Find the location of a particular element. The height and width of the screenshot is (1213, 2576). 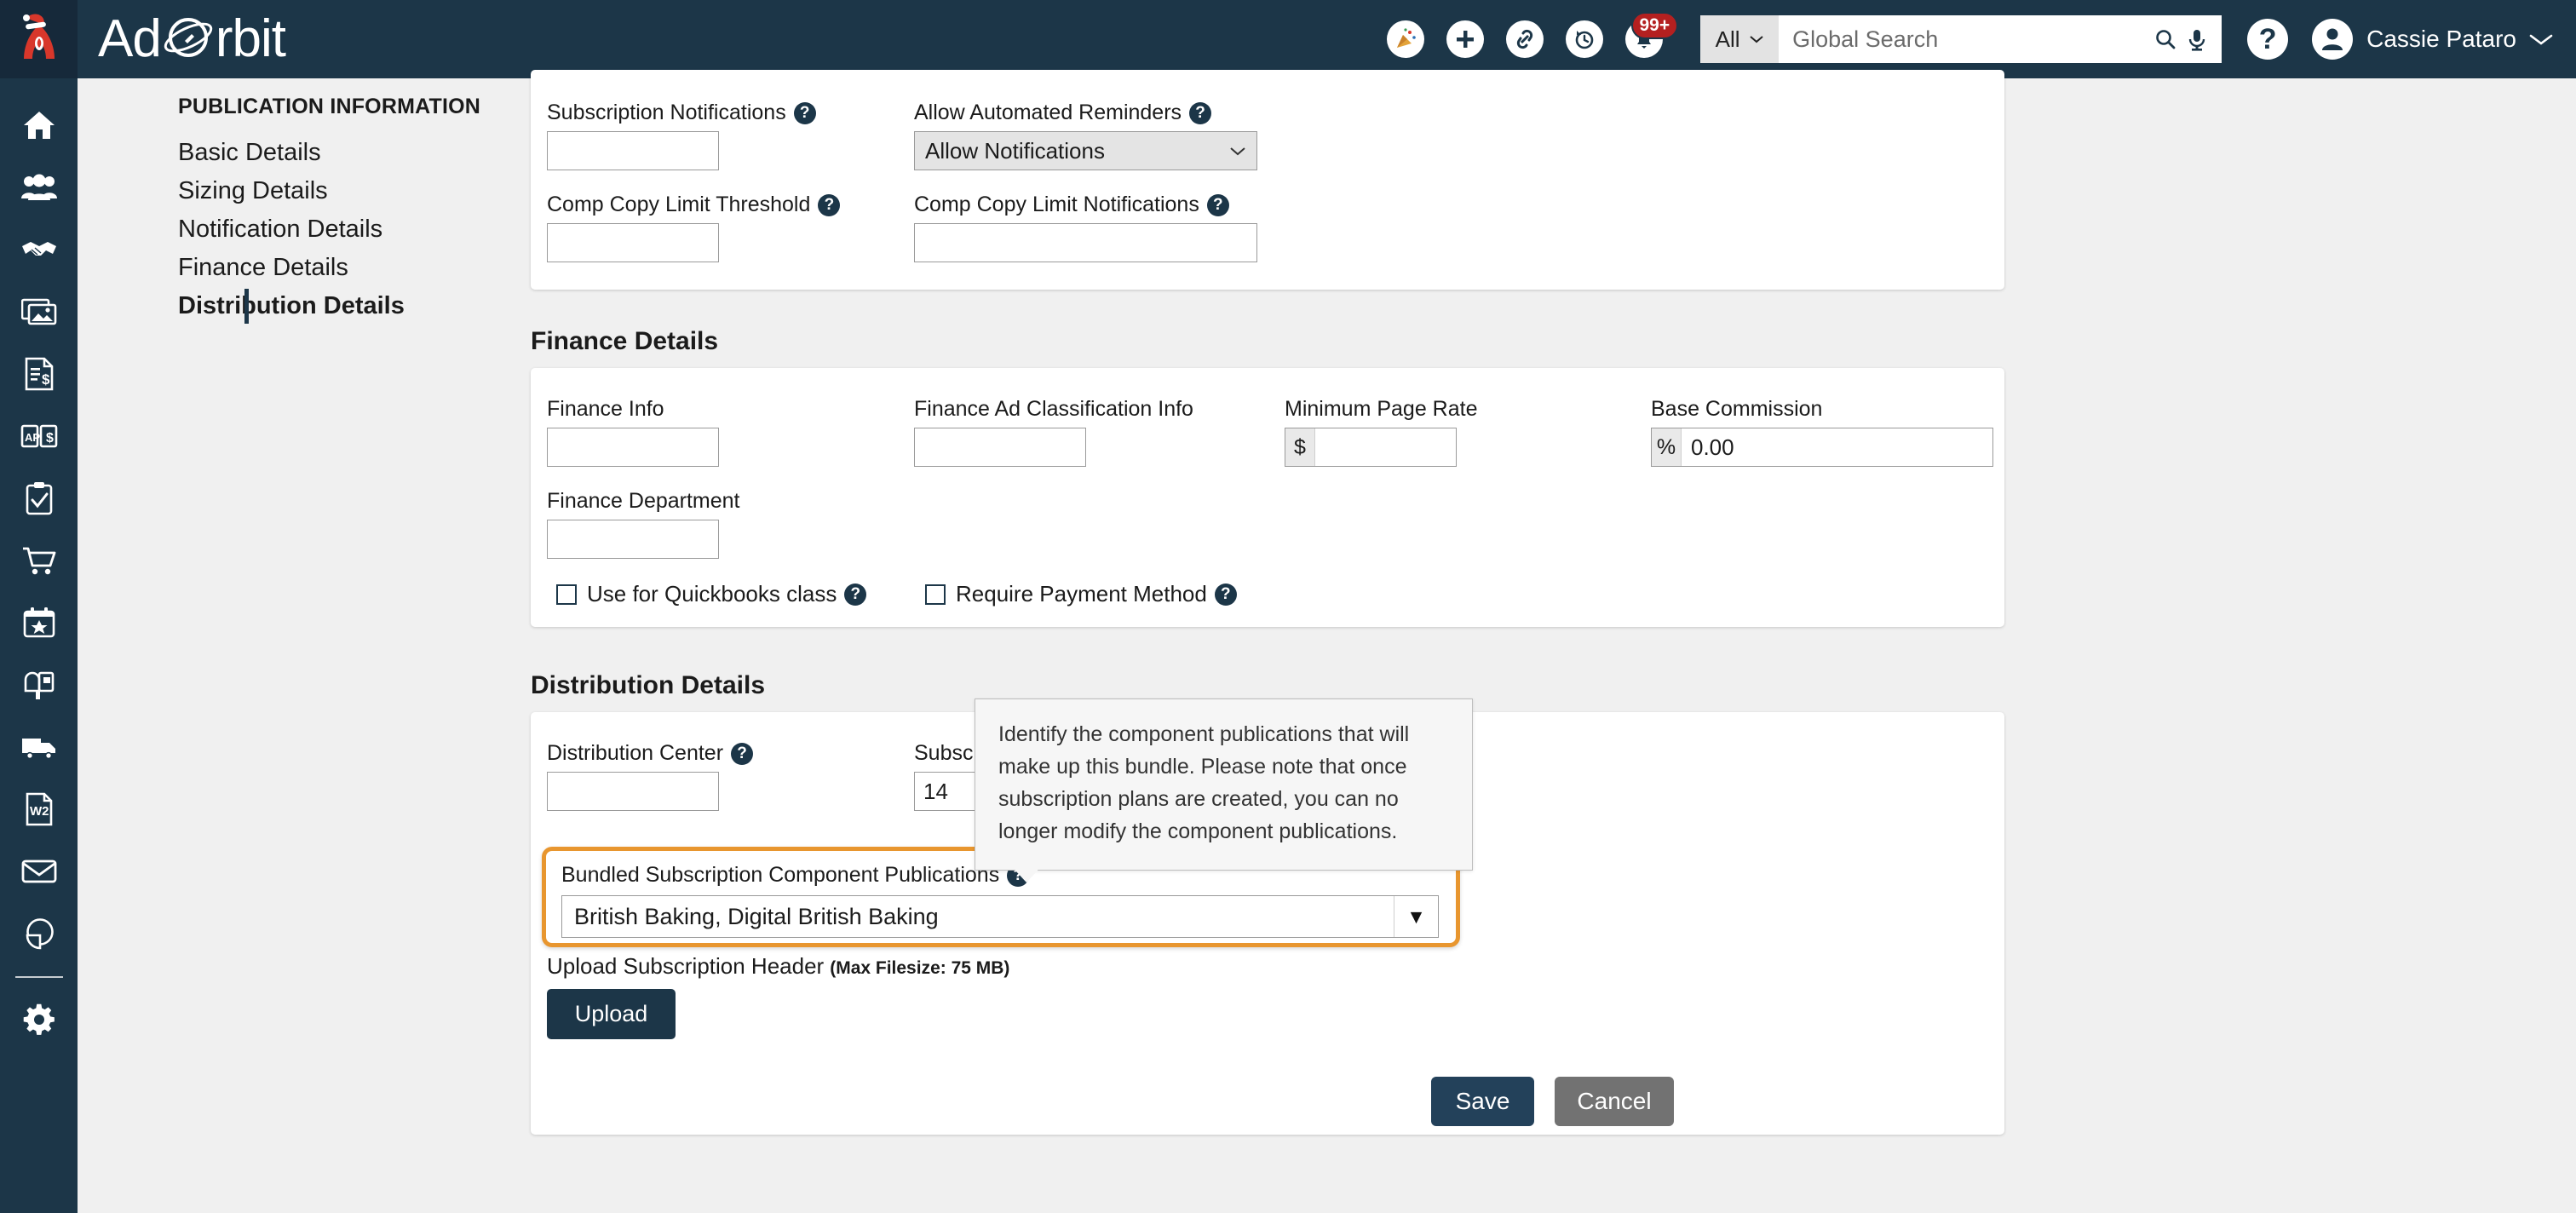

sidebar-item-w2: W2 is located at coordinates (39, 809).